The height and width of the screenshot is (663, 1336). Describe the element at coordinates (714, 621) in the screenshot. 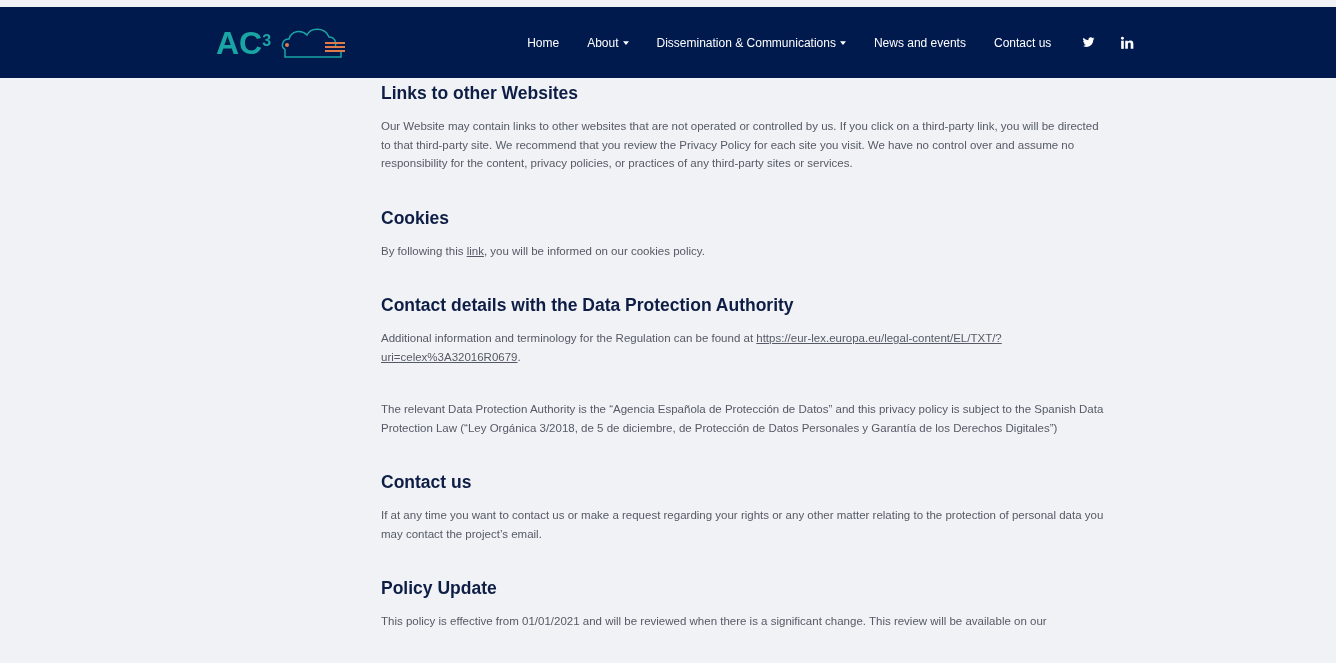

I see `body-paragraph: This policy is effective from 01/01/2021 and will be reviewed when there is a significant change. This review will be available on our` at that location.